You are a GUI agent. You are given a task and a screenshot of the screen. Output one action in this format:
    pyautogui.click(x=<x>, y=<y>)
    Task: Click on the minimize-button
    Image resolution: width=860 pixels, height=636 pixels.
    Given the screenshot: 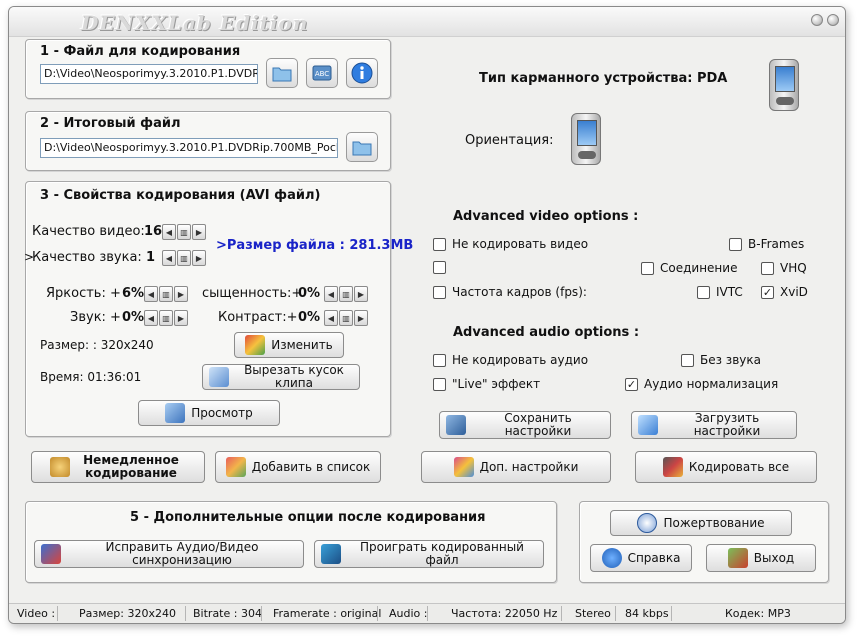 What is the action you would take?
    pyautogui.click(x=817, y=20)
    